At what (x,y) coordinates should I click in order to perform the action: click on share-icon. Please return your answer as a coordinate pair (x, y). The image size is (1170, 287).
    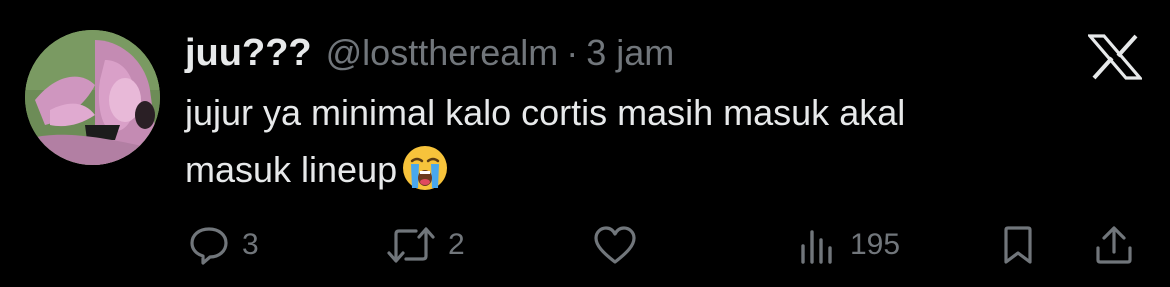
    Looking at the image, I should click on (1114, 245).